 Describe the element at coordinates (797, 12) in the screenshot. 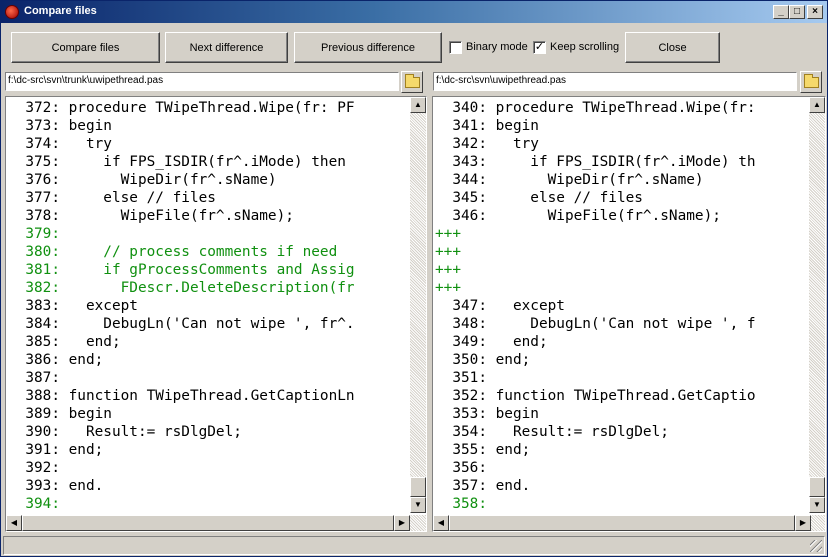

I see `maximize-button: □` at that location.